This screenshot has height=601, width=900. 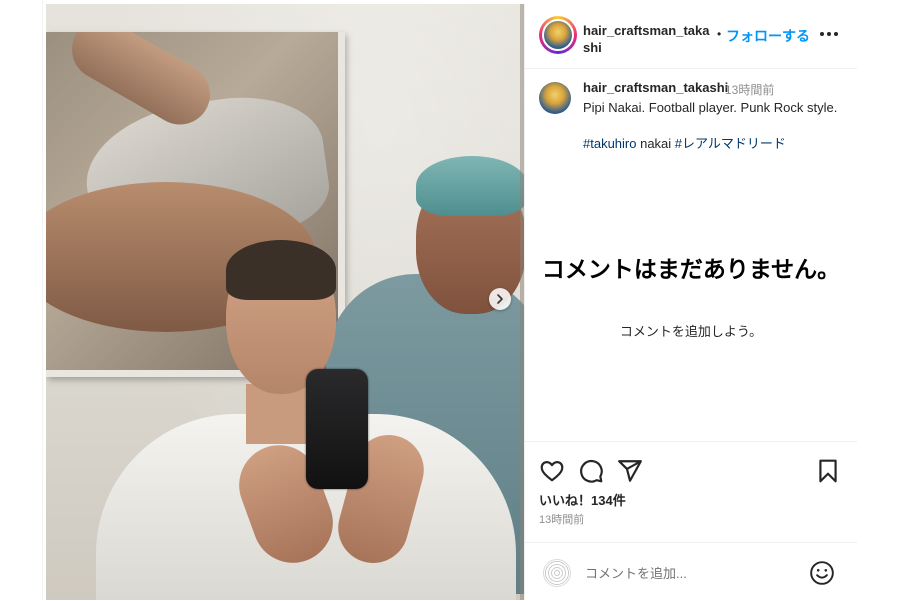 What do you see at coordinates (592, 47) in the screenshot?
I see `header-username-line2: shi` at bounding box center [592, 47].